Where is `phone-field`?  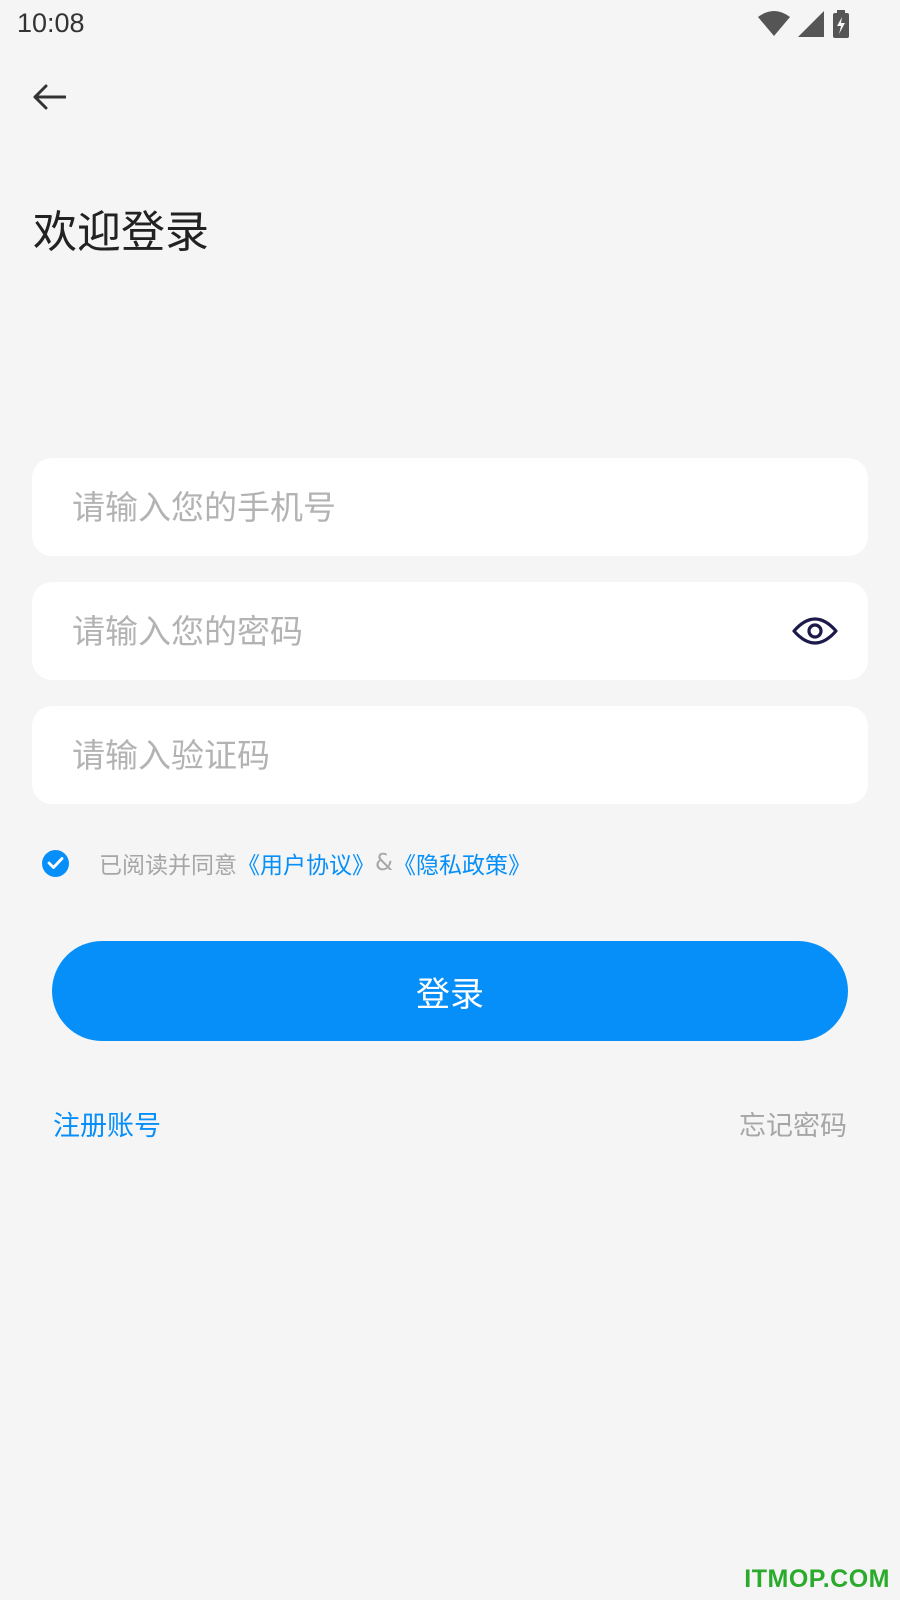 phone-field is located at coordinates (450, 507).